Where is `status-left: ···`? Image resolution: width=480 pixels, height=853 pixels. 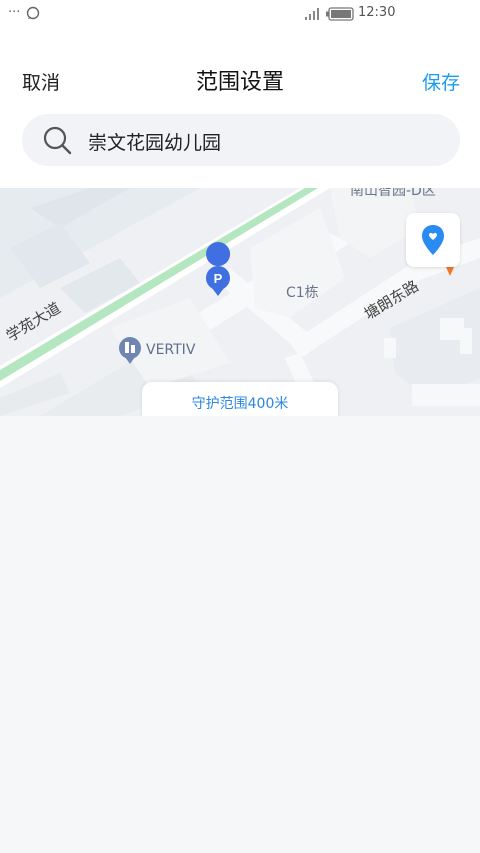 status-left: ··· is located at coordinates (24, 12).